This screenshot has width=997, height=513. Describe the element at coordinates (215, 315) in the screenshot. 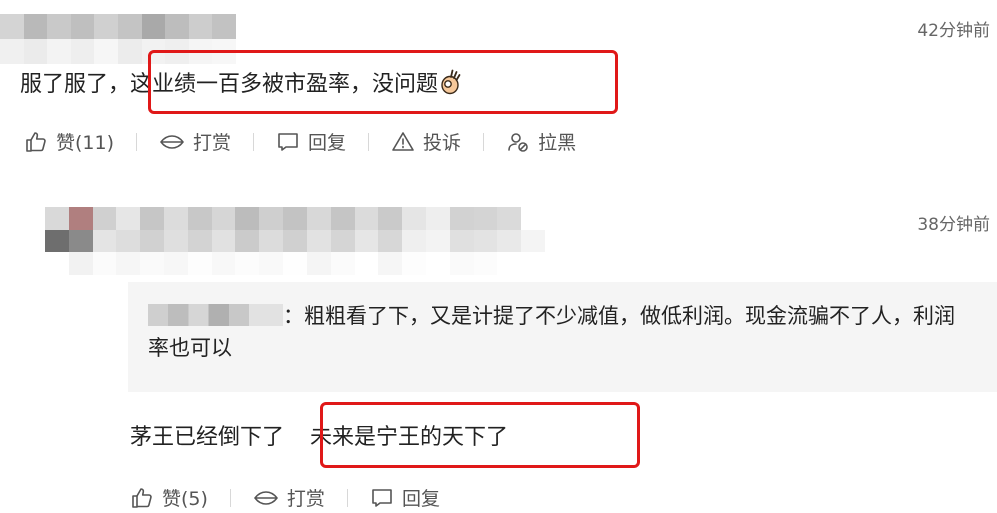

I see `blurred-quote-author` at that location.